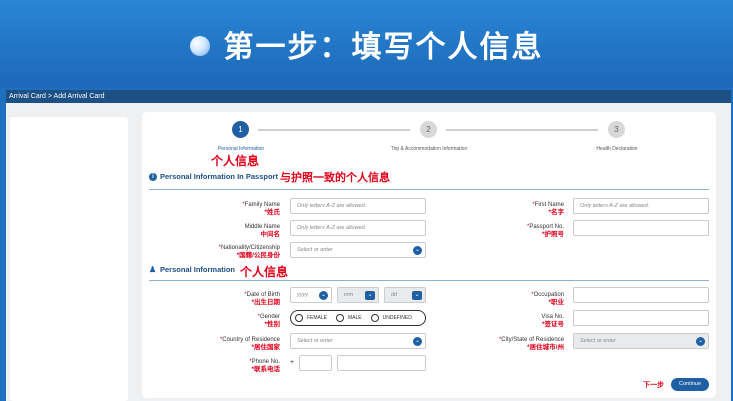  Describe the element at coordinates (358, 295) in the screenshot. I see `dob-month-select: mm ⌄` at that location.